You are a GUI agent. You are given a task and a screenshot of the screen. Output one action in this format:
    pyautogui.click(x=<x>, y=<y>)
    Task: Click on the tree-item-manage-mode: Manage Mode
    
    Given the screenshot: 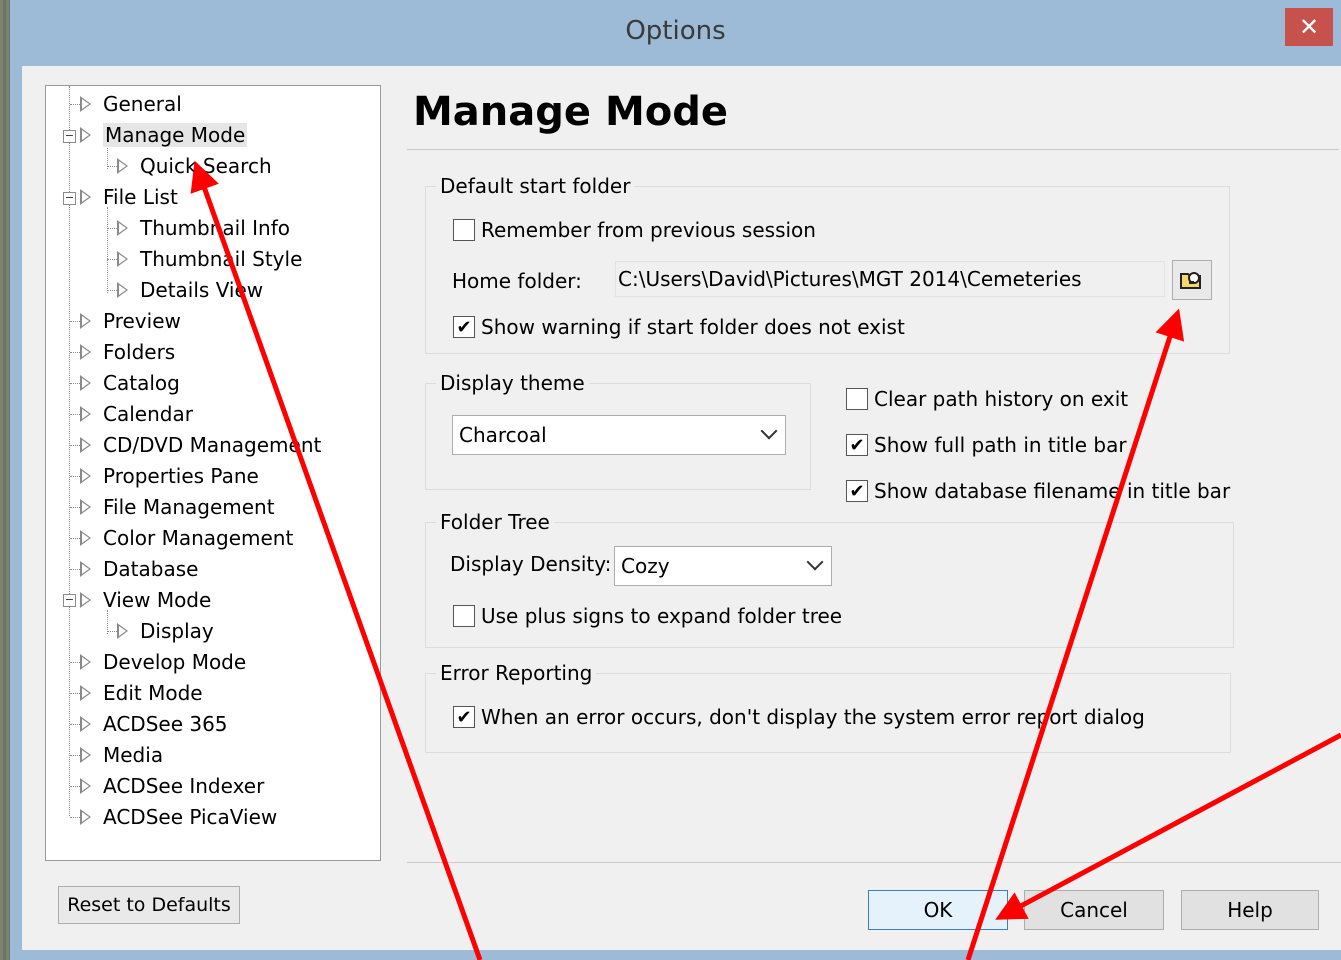 What is the action you would take?
    pyautogui.click(x=164, y=135)
    